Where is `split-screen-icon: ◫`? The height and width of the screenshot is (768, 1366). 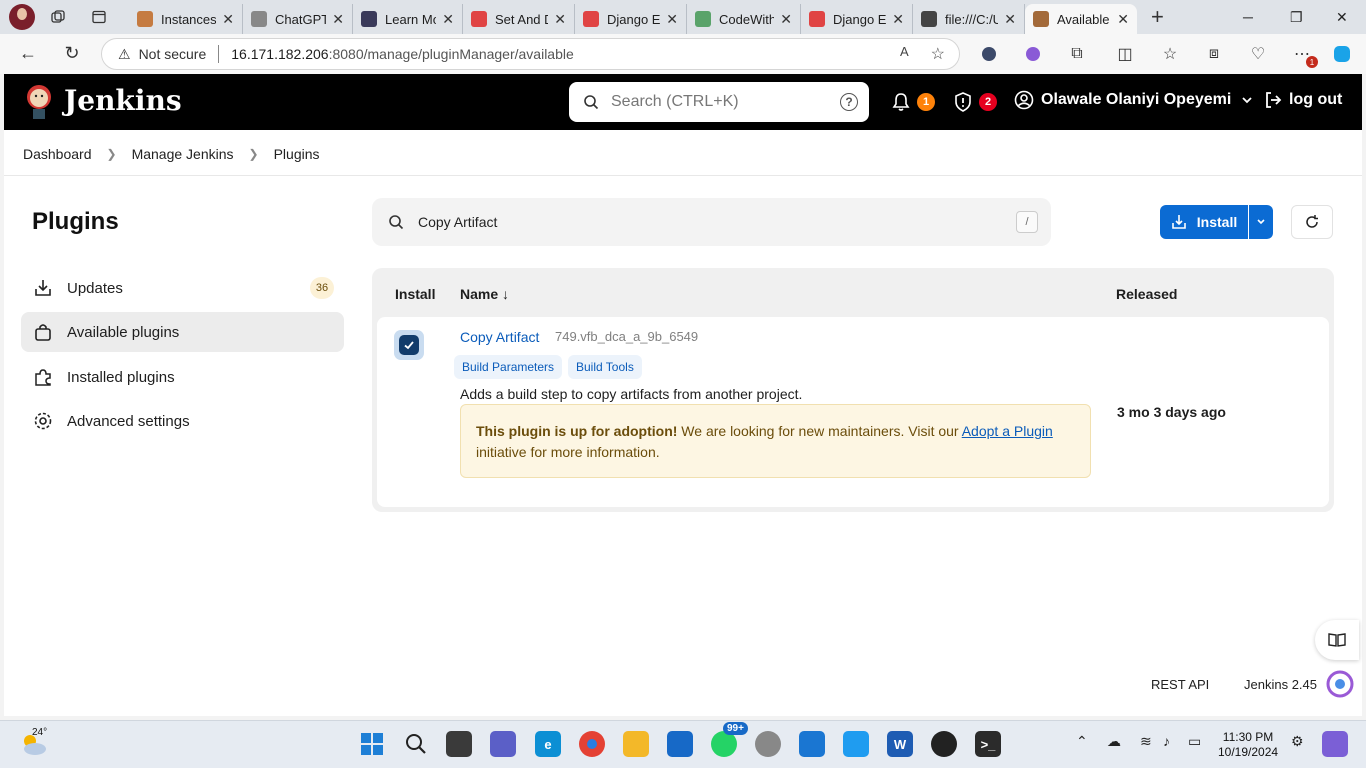 split-screen-icon: ◫ is located at coordinates (1125, 54).